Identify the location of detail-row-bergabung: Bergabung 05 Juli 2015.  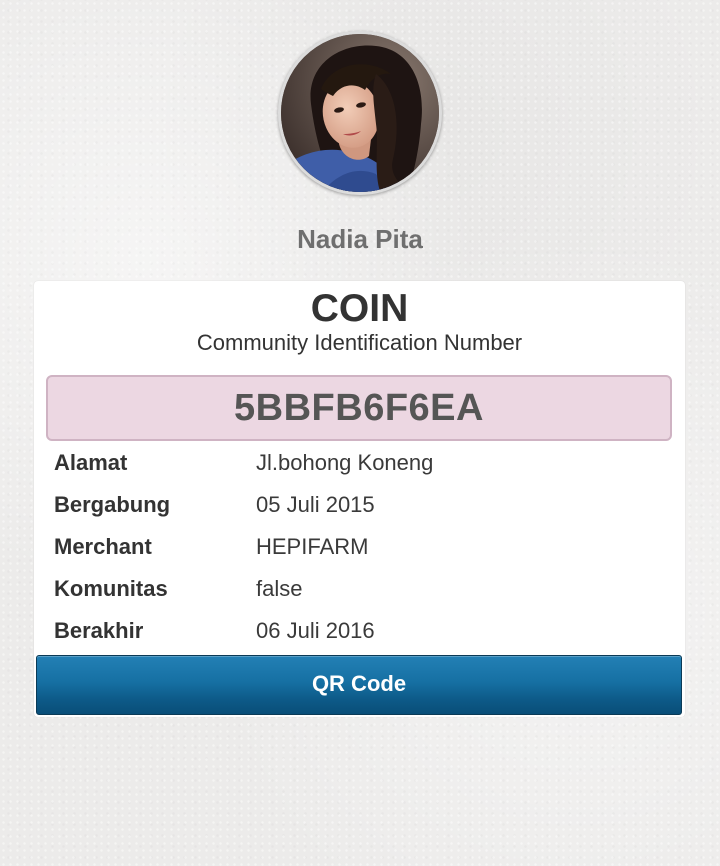
(364, 505).